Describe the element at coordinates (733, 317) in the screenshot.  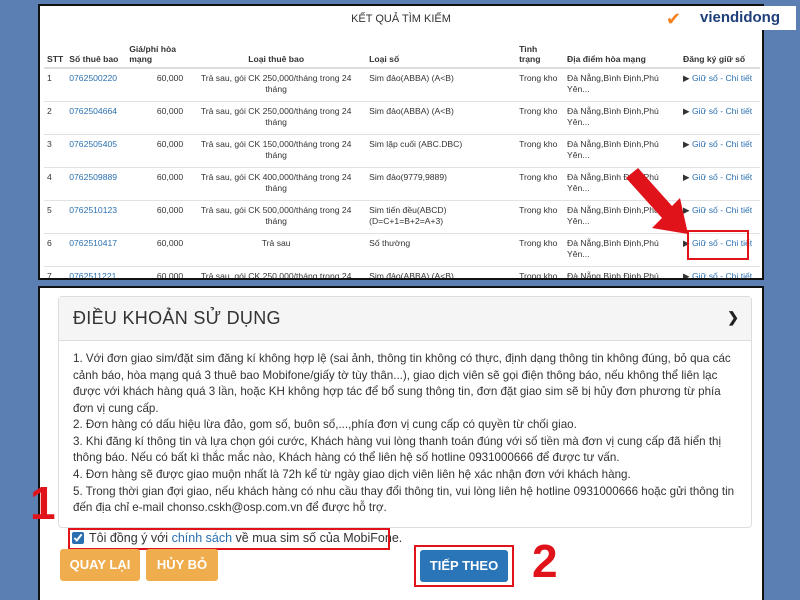
I see `chevron-down-icon: ❯` at that location.